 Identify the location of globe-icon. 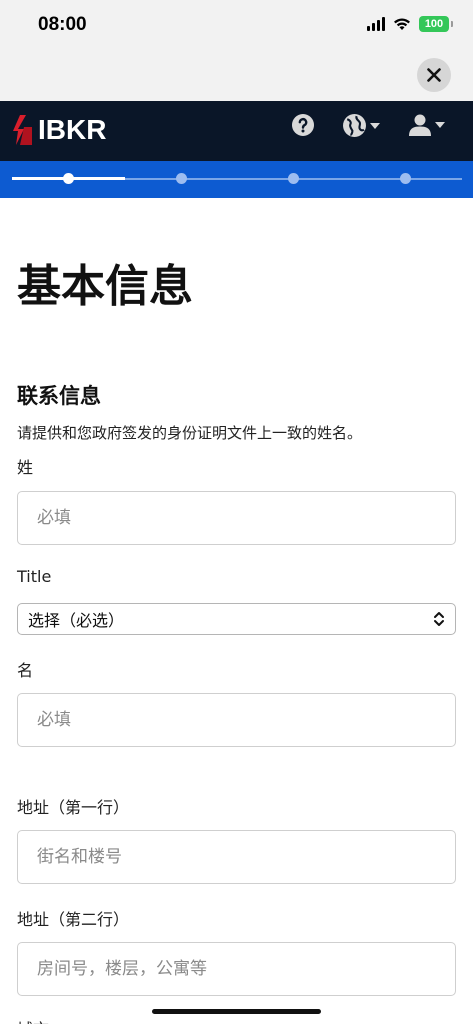
(354, 125).